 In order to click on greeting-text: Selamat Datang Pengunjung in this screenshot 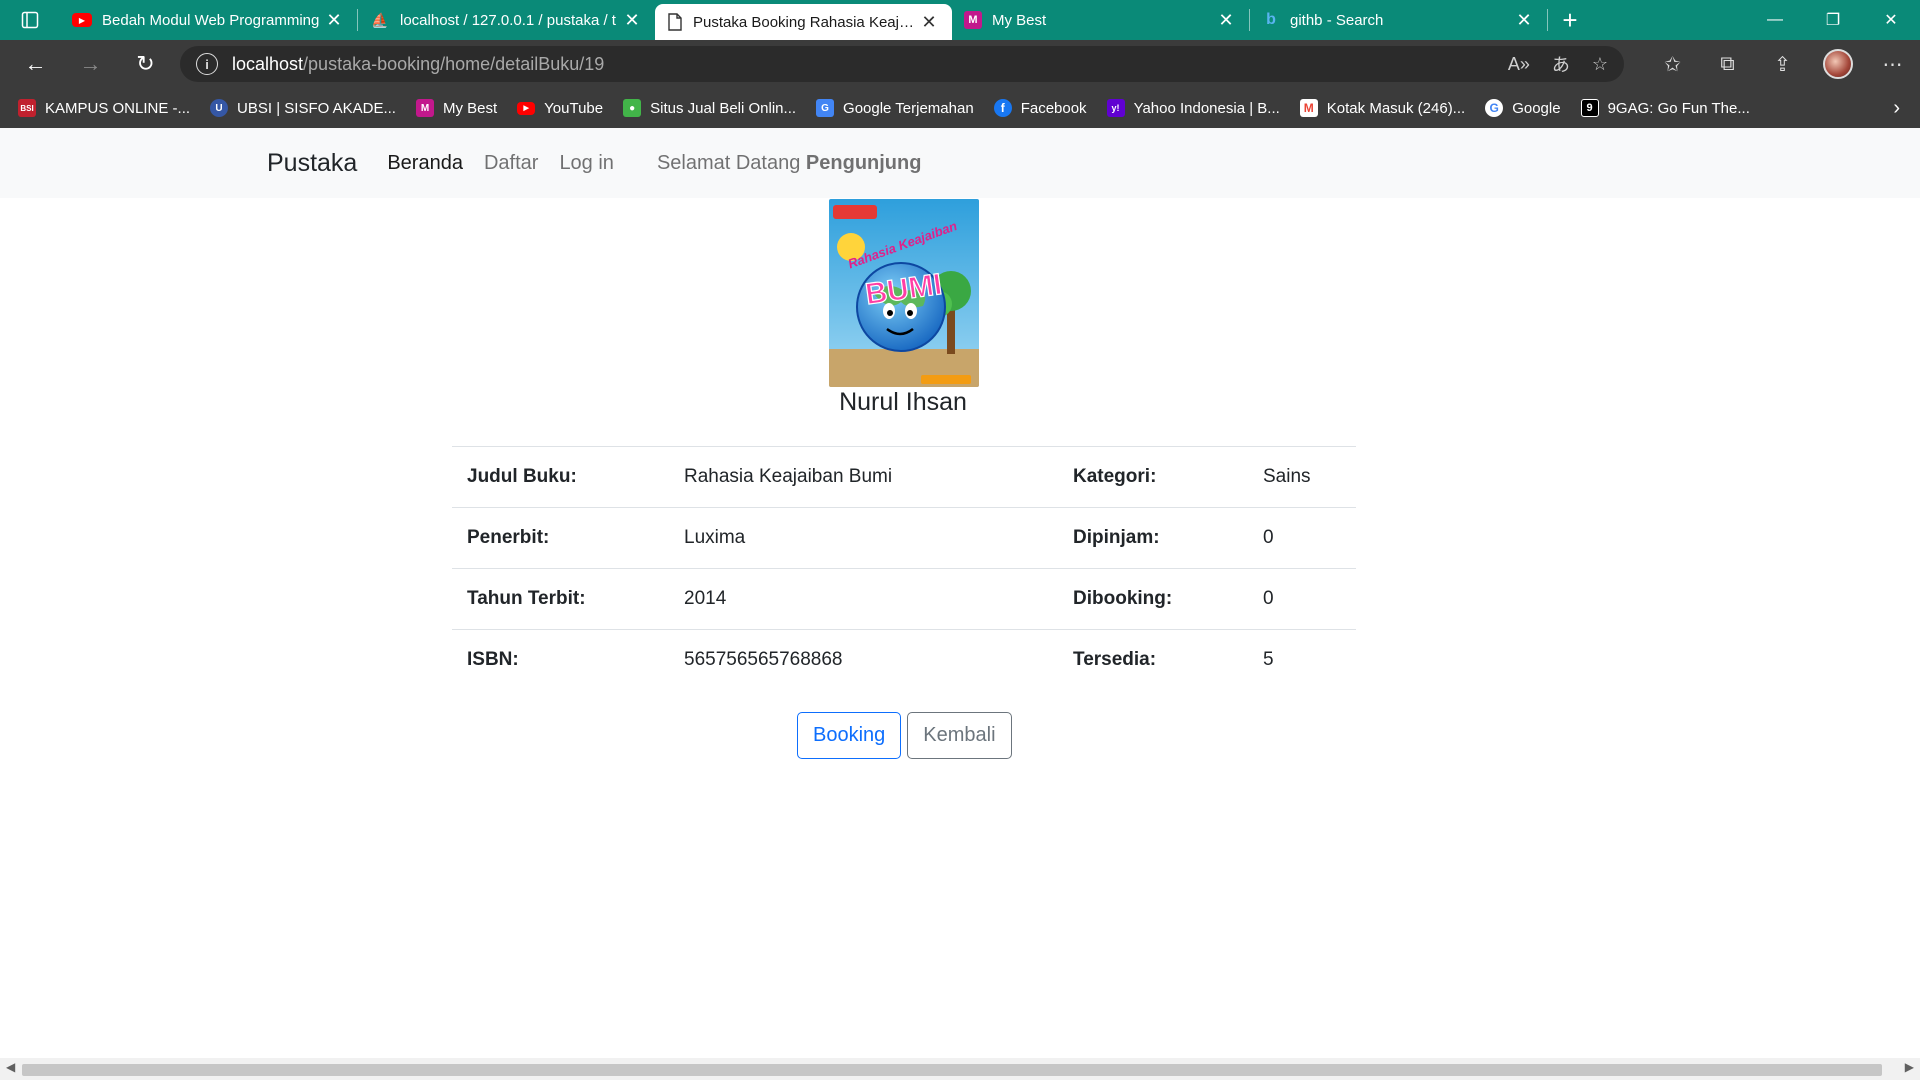, I will do `click(789, 163)`.